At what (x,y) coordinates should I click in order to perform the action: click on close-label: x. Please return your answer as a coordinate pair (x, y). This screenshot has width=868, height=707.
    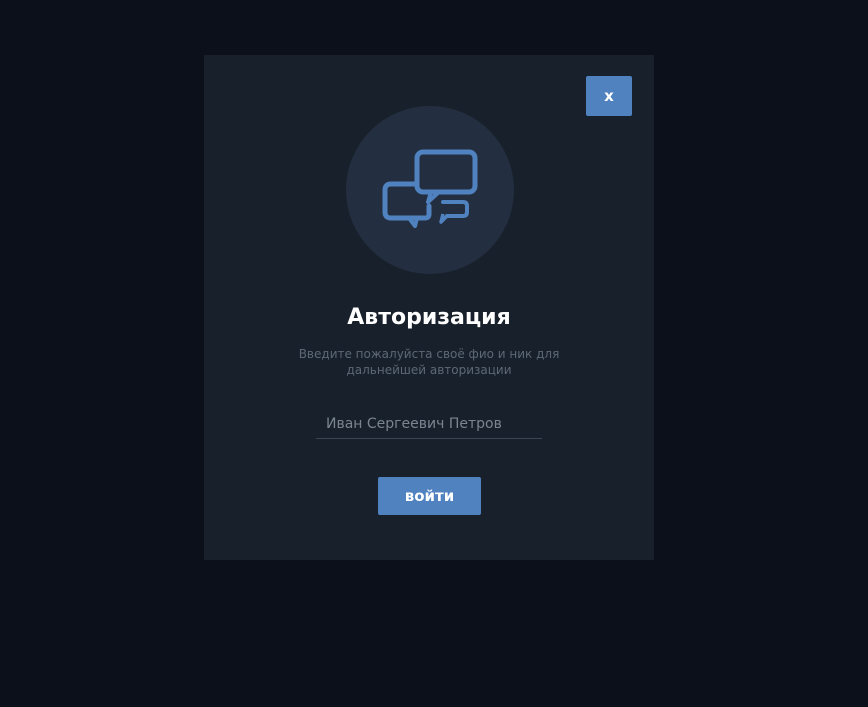
    Looking at the image, I should click on (609, 96).